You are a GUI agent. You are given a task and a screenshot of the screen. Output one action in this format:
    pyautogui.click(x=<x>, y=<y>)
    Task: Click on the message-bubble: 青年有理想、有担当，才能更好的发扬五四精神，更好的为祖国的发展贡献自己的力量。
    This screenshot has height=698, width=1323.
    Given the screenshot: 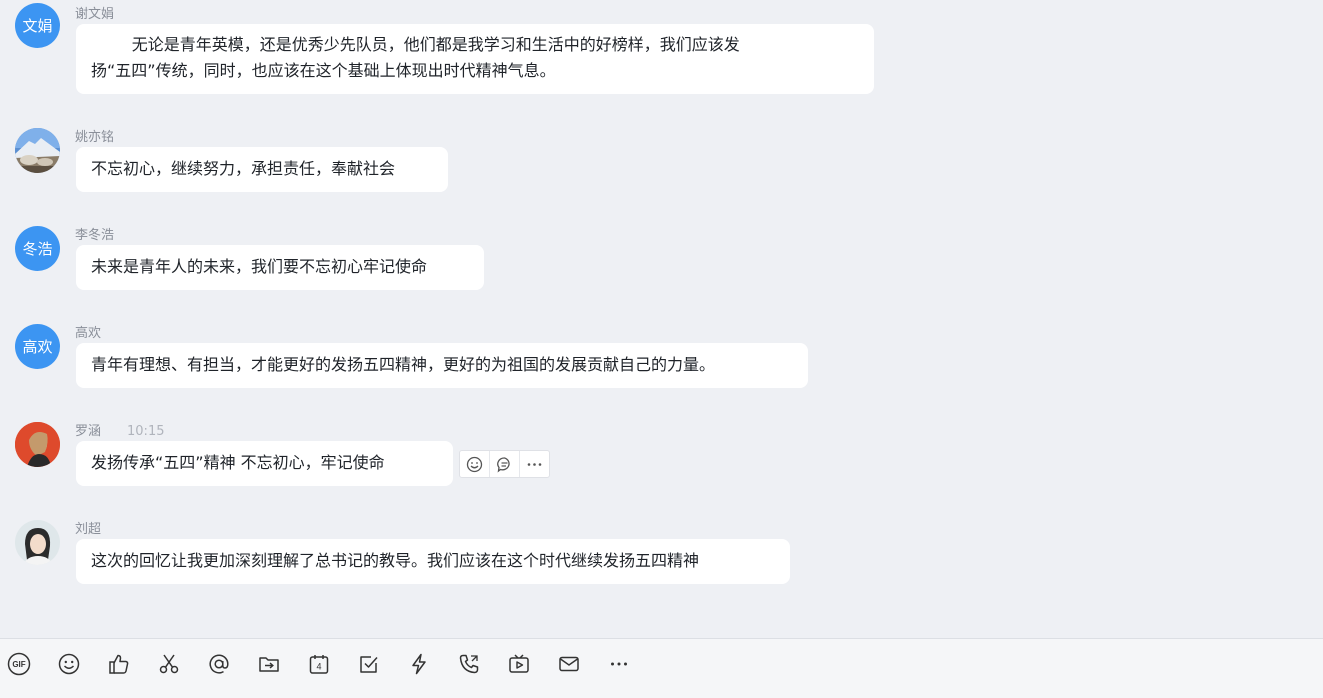 What is the action you would take?
    pyautogui.click(x=442, y=365)
    